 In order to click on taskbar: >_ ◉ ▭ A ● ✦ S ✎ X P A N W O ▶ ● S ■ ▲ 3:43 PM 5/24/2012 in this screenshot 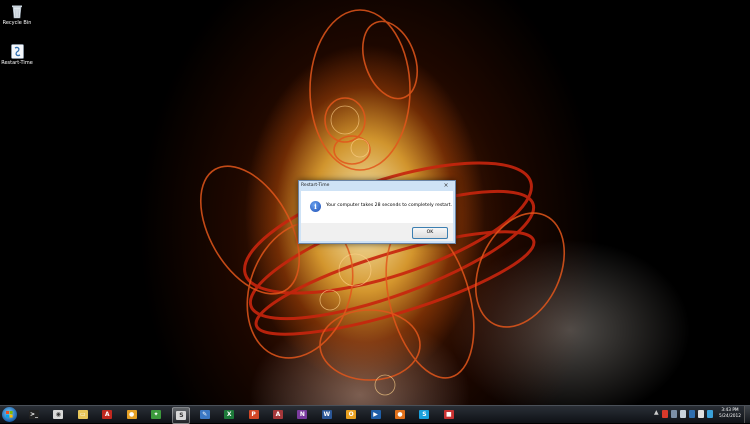, I will do `click(375, 414)`.